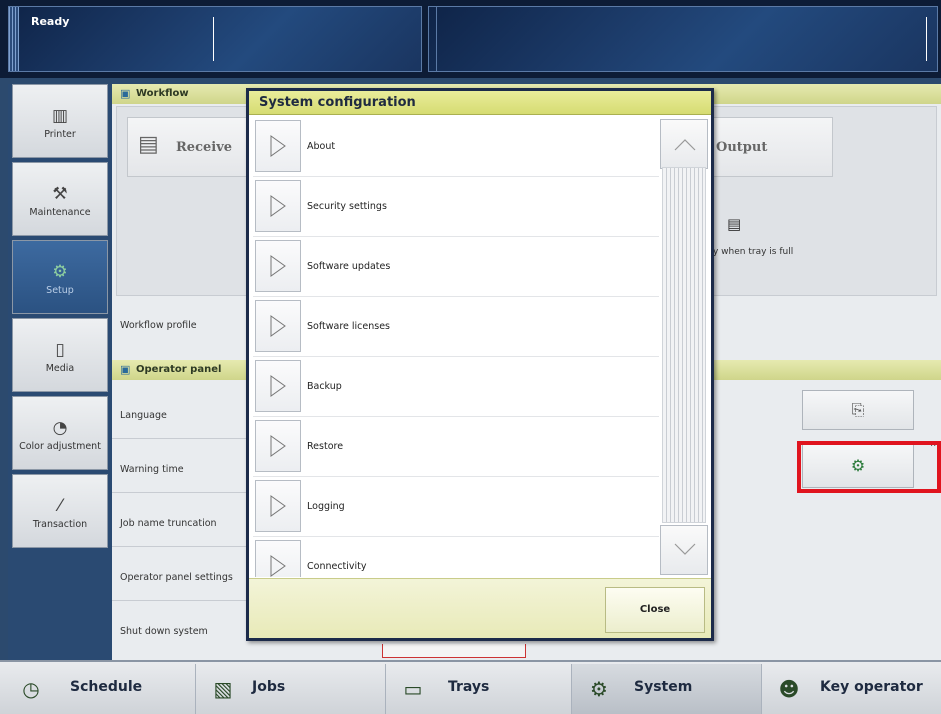 Image resolution: width=941 pixels, height=714 pixels. What do you see at coordinates (125, 369) in the screenshot?
I see `operator-panel-icon: ▣` at bounding box center [125, 369].